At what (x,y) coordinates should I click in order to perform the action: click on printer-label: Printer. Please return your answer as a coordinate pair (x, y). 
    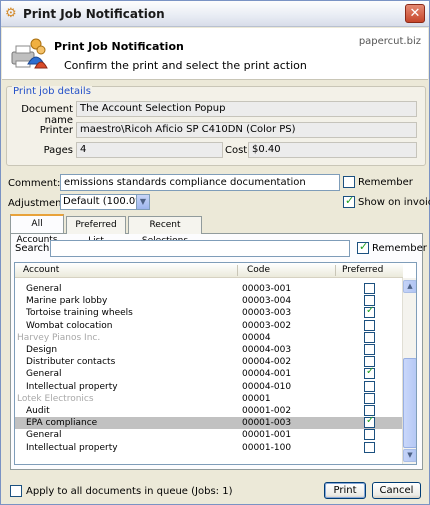
    Looking at the image, I should click on (56, 130).